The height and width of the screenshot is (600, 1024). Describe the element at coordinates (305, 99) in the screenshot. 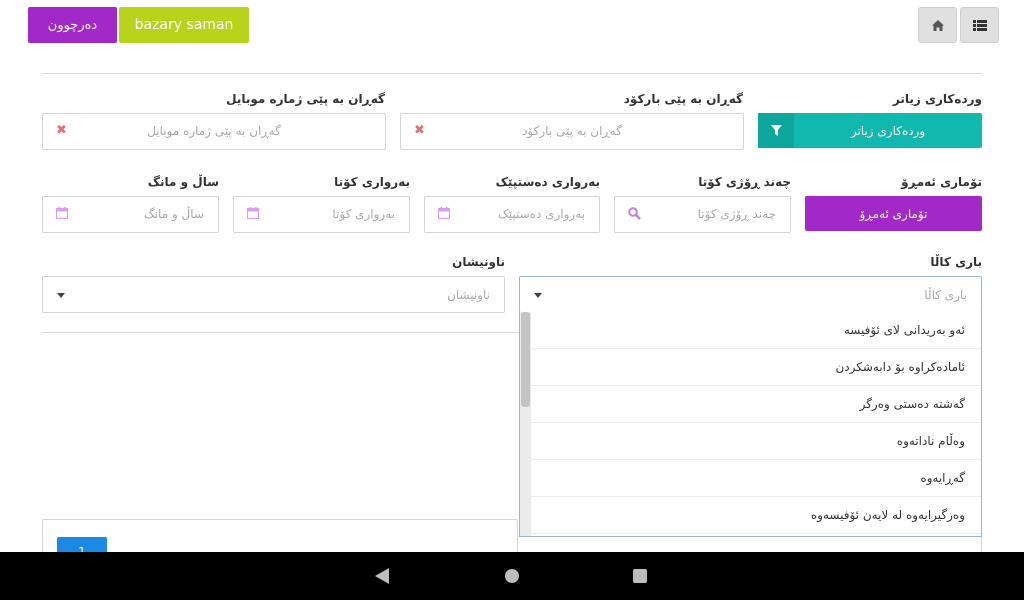

I see `mobile-search-label: گەڕان بە پێی ژمارە موبایل` at that location.